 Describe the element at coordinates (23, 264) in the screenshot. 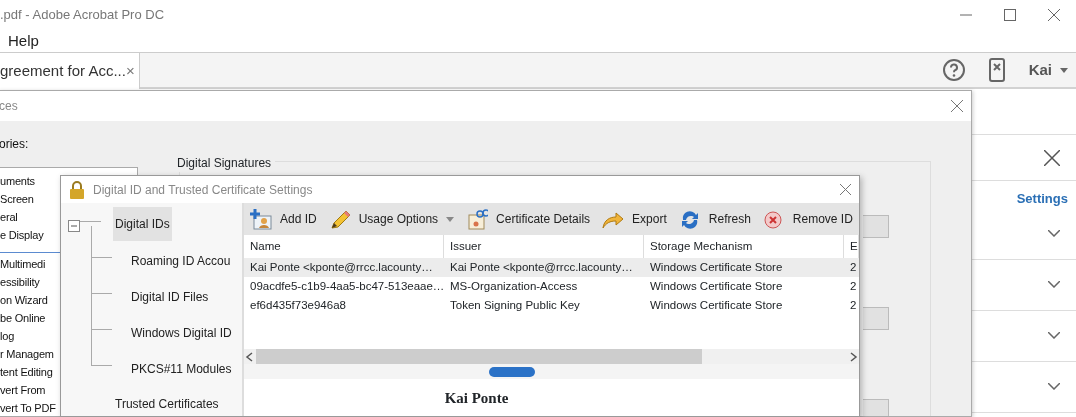

I see `category-item: Multimedi` at that location.